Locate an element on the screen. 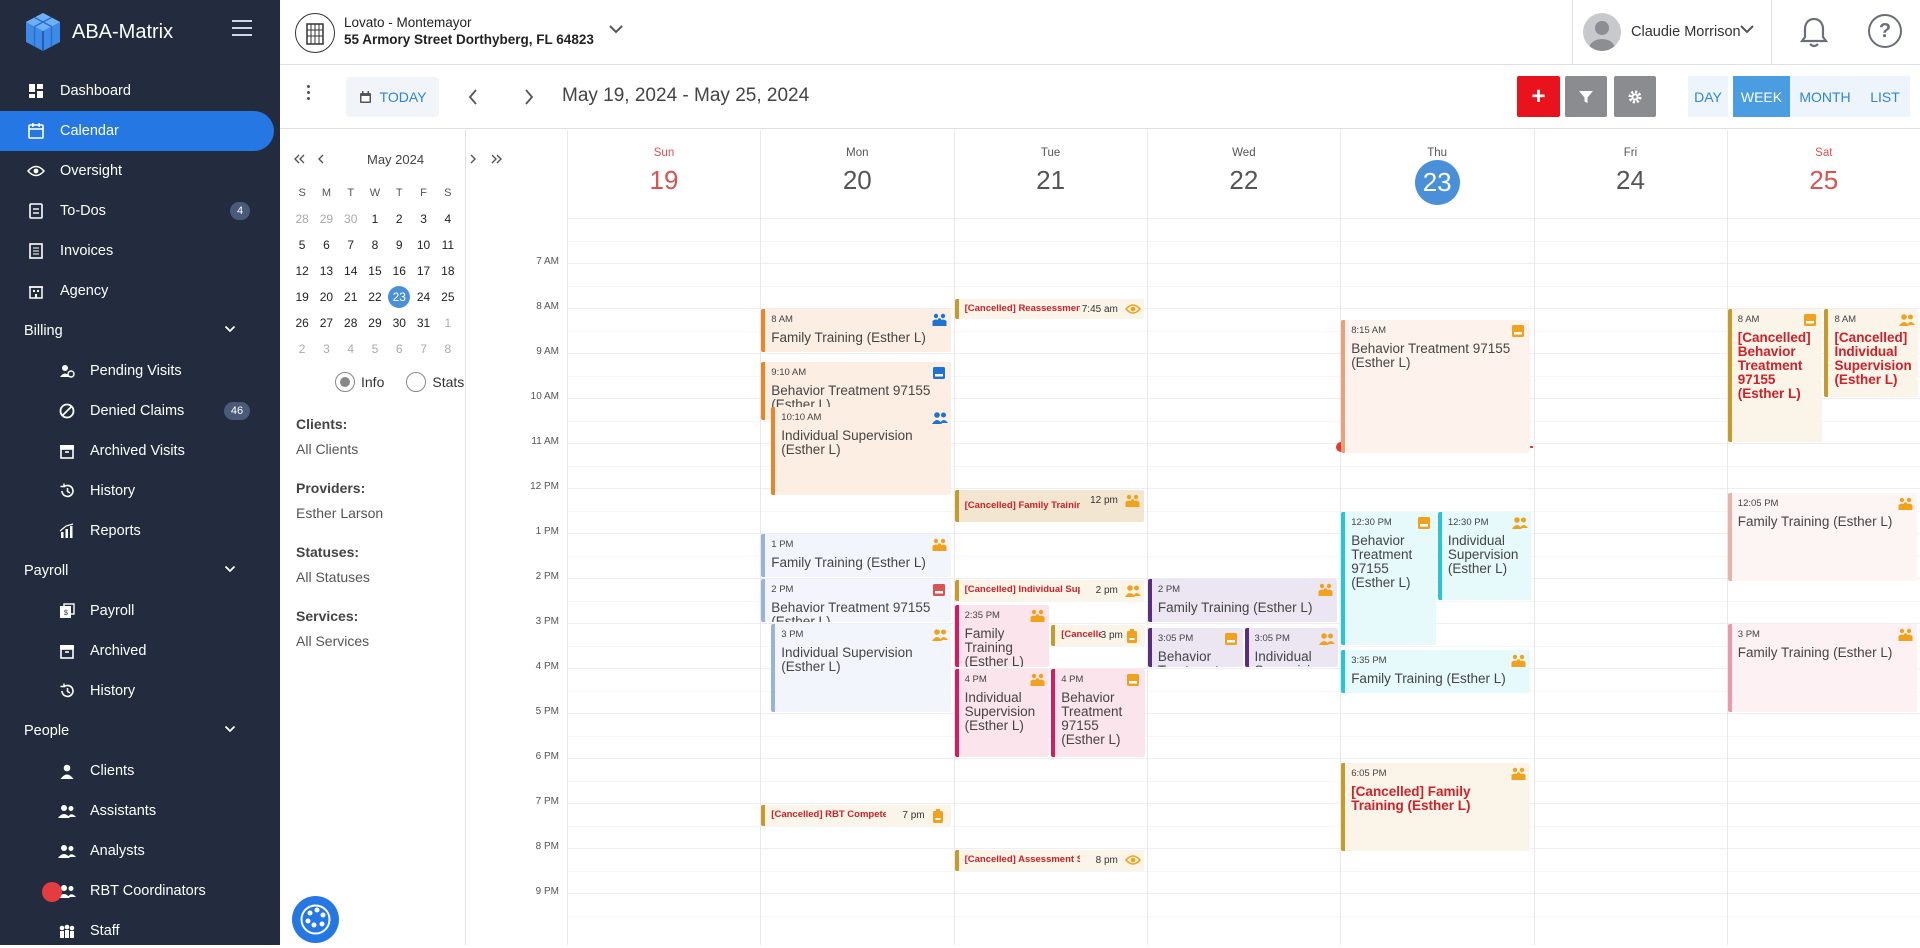  prev-month-icon is located at coordinates (321, 159).